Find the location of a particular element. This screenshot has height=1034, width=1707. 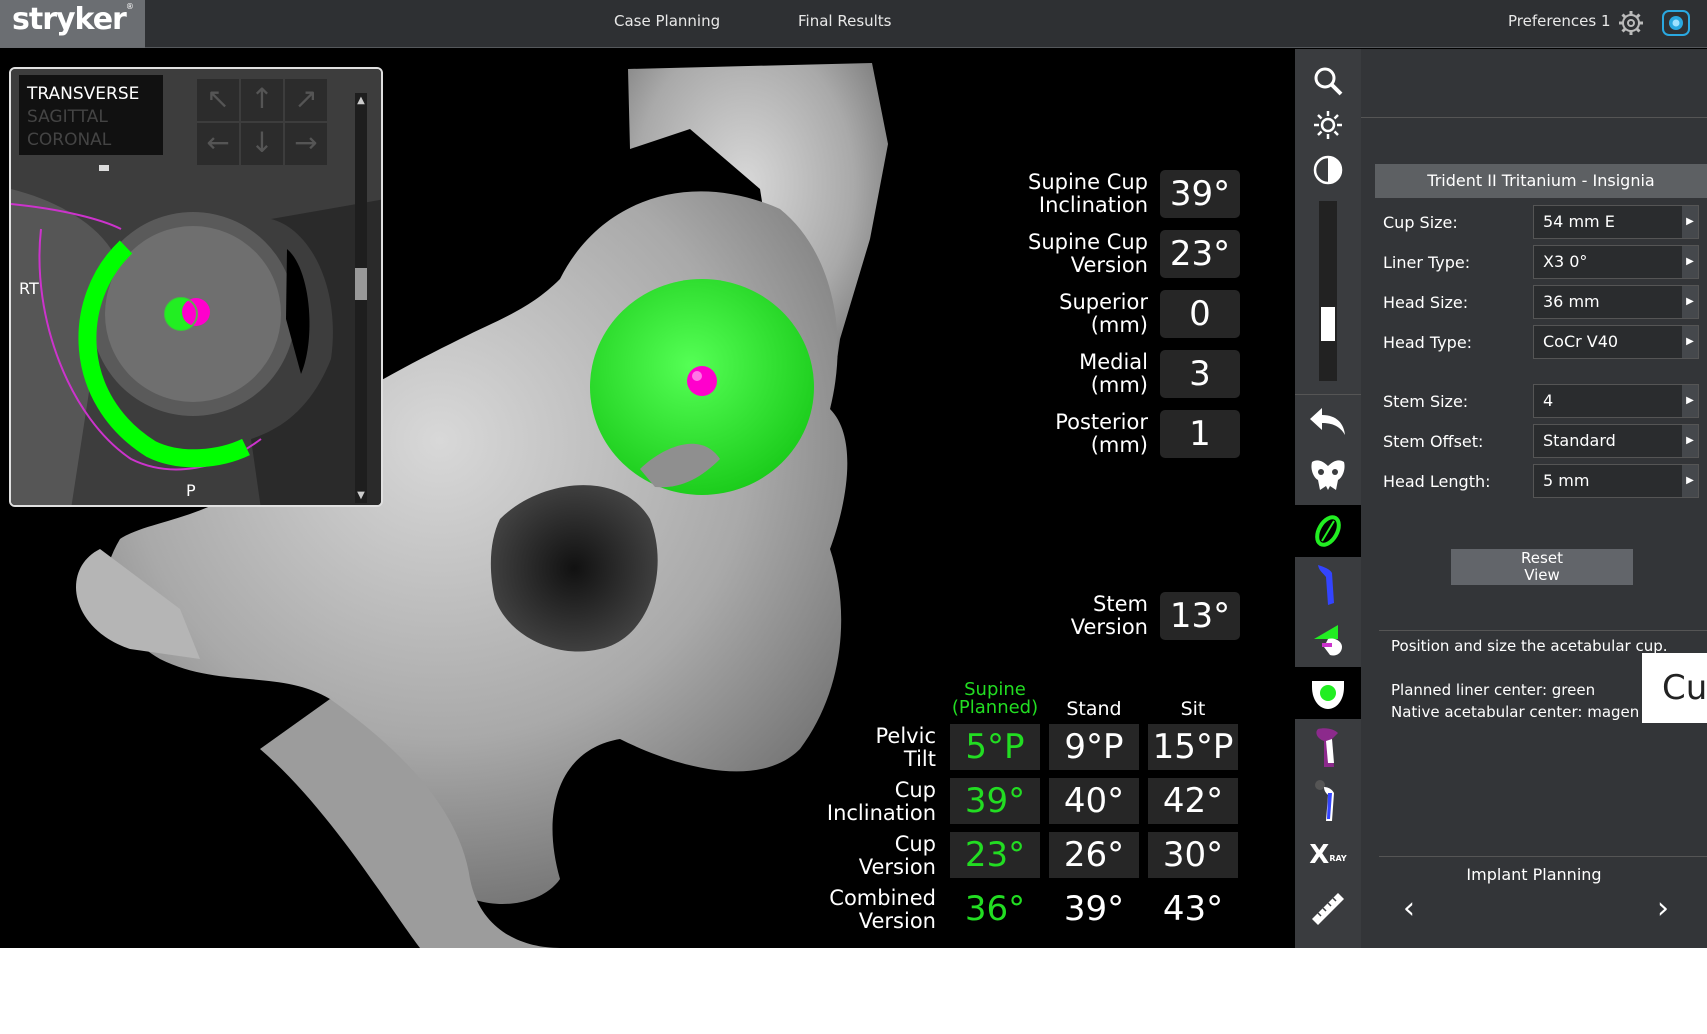

view-plane-selector: TRANSVERSE SAGITTAL CORONAL is located at coordinates (91, 115).